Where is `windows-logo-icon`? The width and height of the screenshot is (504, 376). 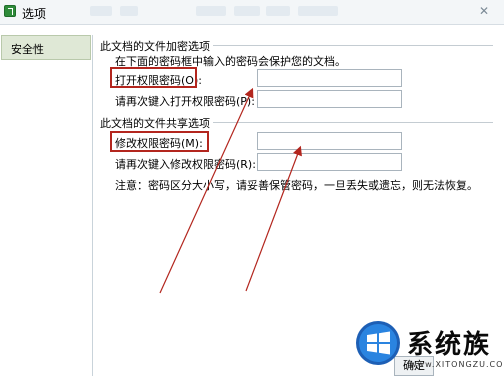 windows-logo-icon is located at coordinates (378, 343).